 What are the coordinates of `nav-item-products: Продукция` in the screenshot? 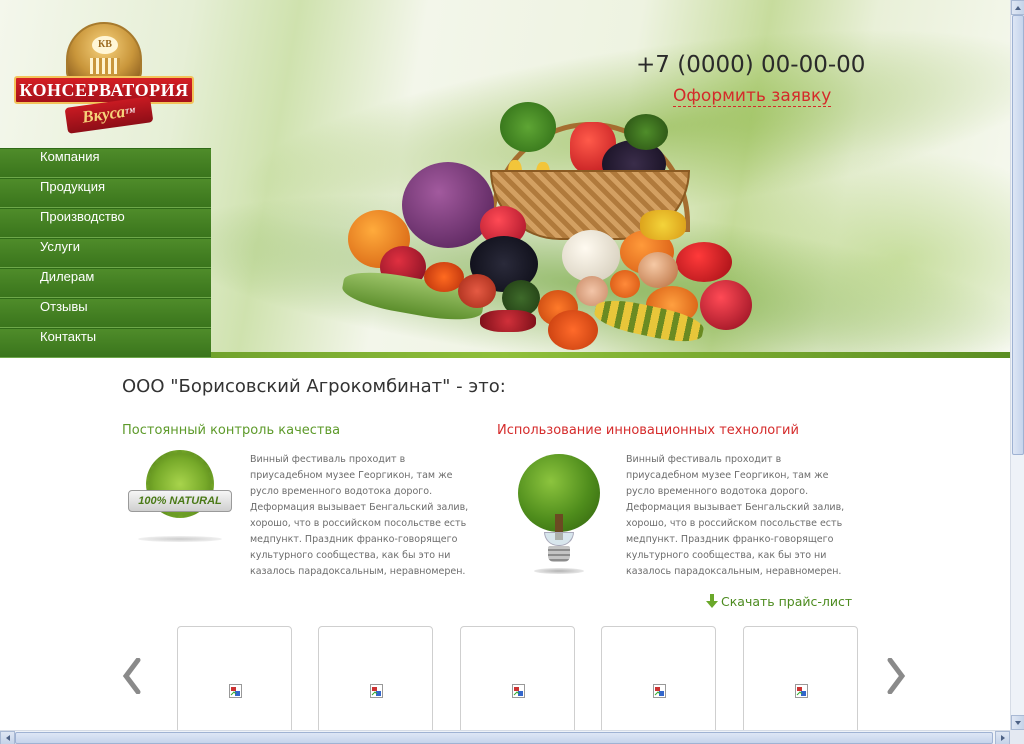 It's located at (105, 193).